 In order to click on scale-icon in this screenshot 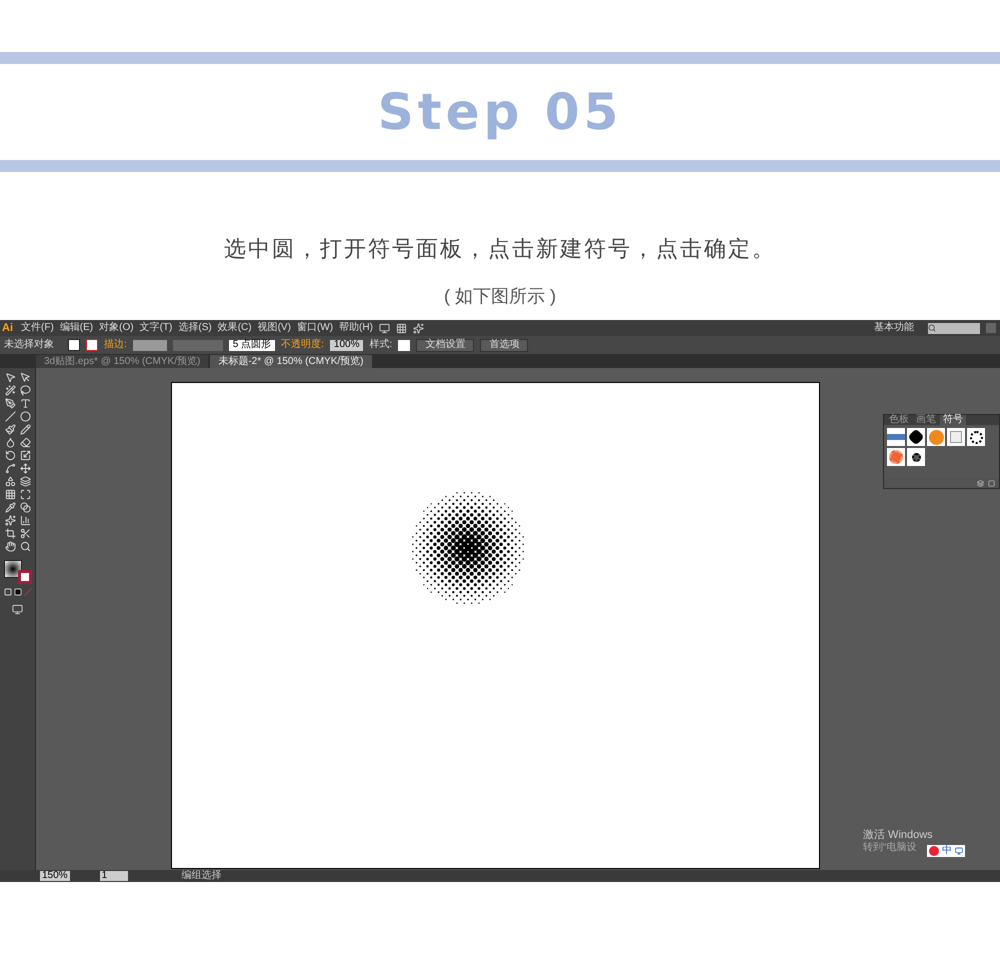, I will do `click(25, 455)`.